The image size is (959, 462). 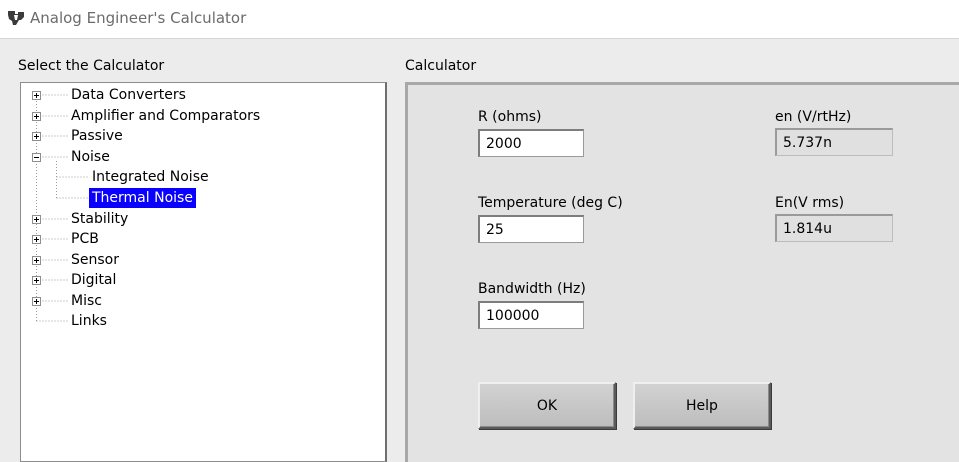 I want to click on tree-item-sensor: Sensor, so click(x=95, y=260).